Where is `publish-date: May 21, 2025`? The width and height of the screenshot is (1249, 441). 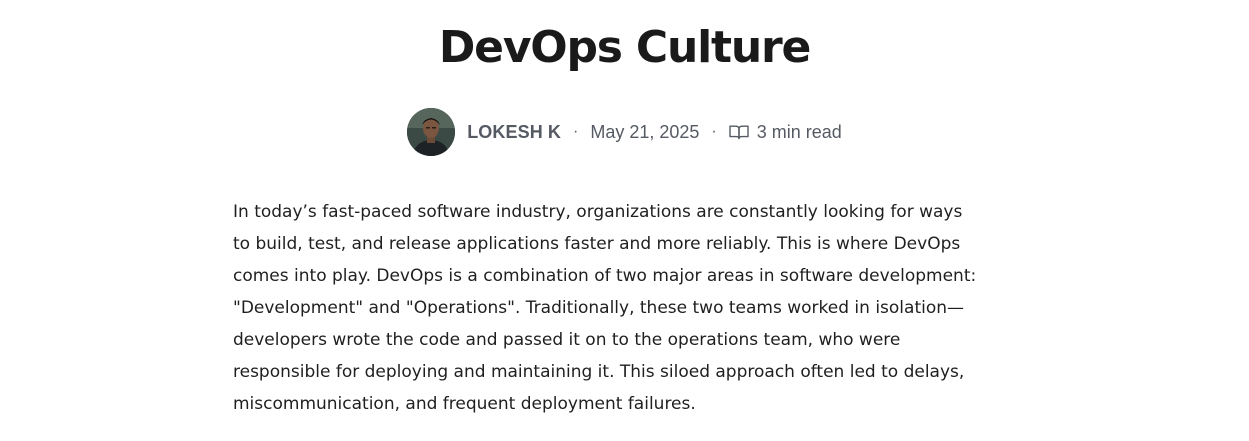 publish-date: May 21, 2025 is located at coordinates (645, 131).